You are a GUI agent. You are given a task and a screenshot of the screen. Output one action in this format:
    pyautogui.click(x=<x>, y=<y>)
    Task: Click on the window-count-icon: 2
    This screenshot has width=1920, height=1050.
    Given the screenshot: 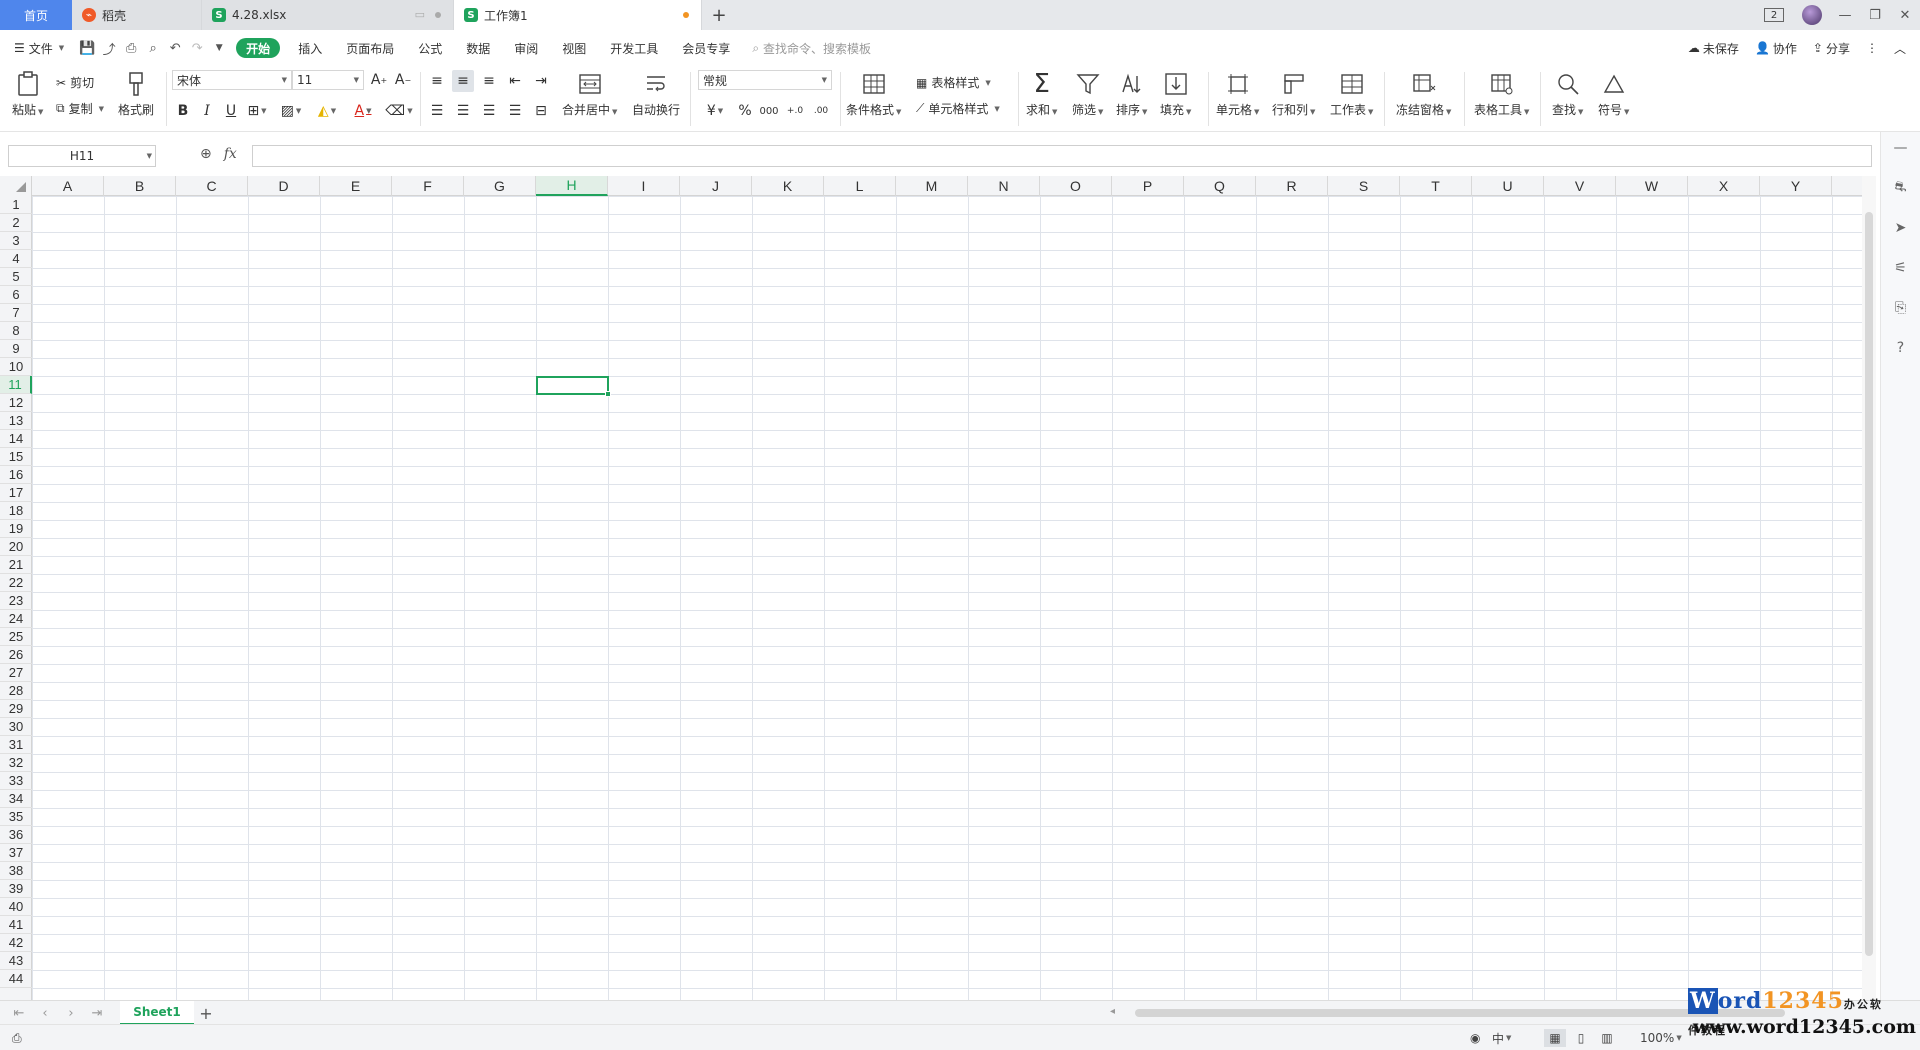 What is the action you would take?
    pyautogui.click(x=1774, y=15)
    